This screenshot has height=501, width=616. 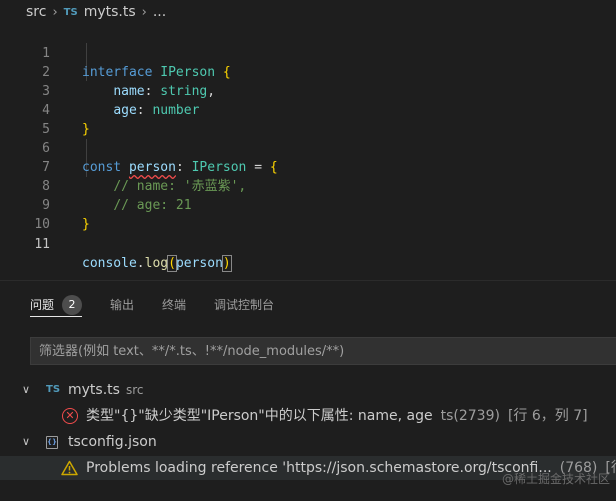 I want to click on problem-file-dir: src, so click(x=134, y=390).